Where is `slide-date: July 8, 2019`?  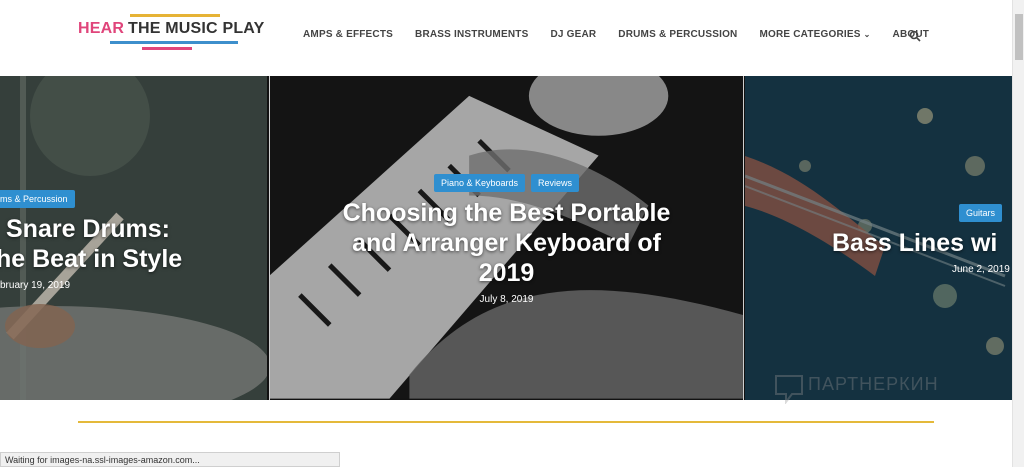
slide-date: July 8, 2019 is located at coordinates (506, 299).